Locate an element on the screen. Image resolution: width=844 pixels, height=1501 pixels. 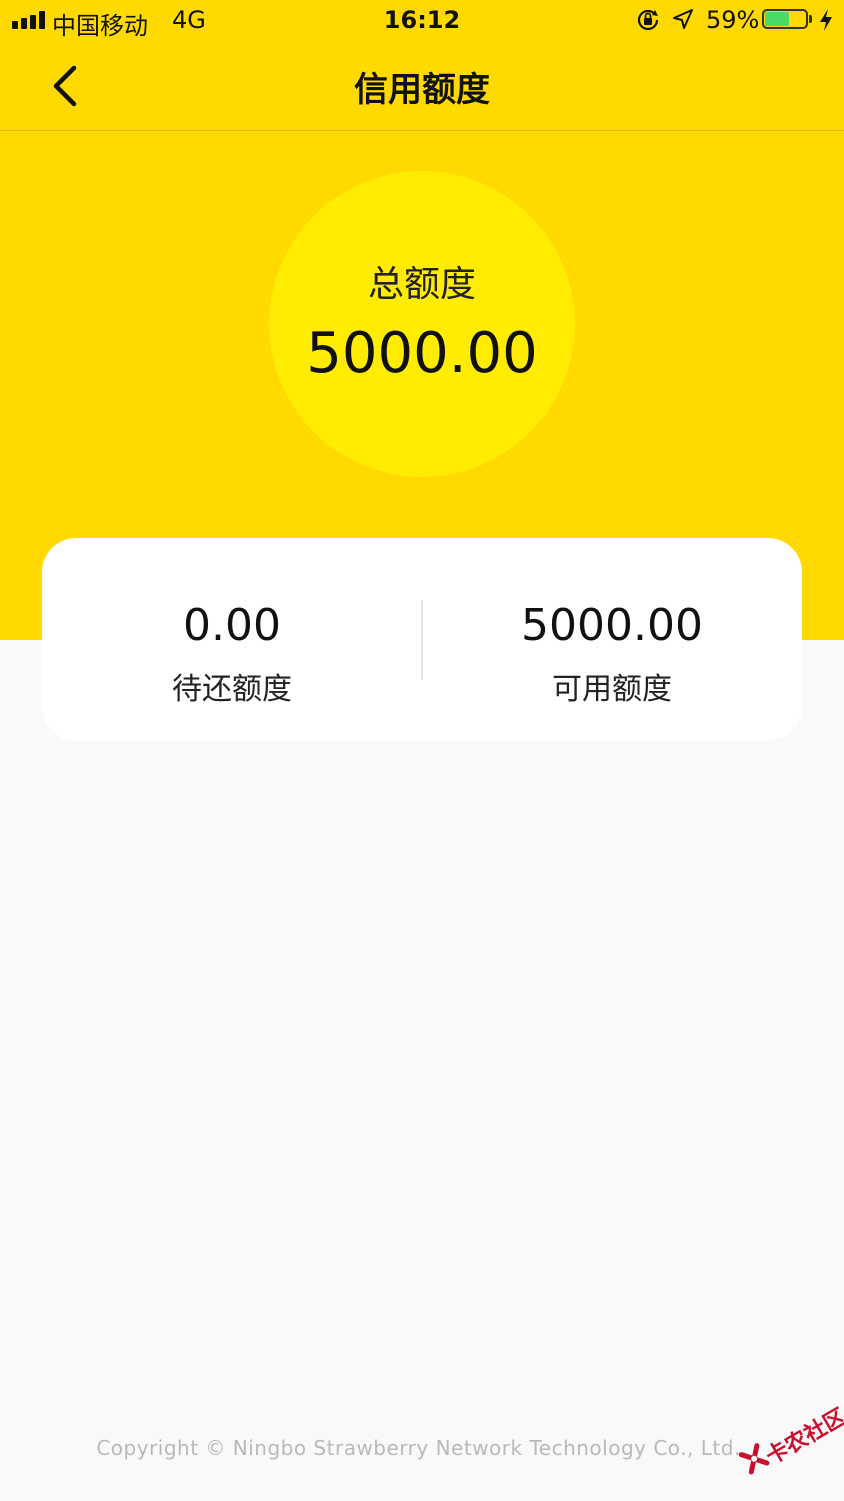
battery-percent: 59% is located at coordinates (733, 20).